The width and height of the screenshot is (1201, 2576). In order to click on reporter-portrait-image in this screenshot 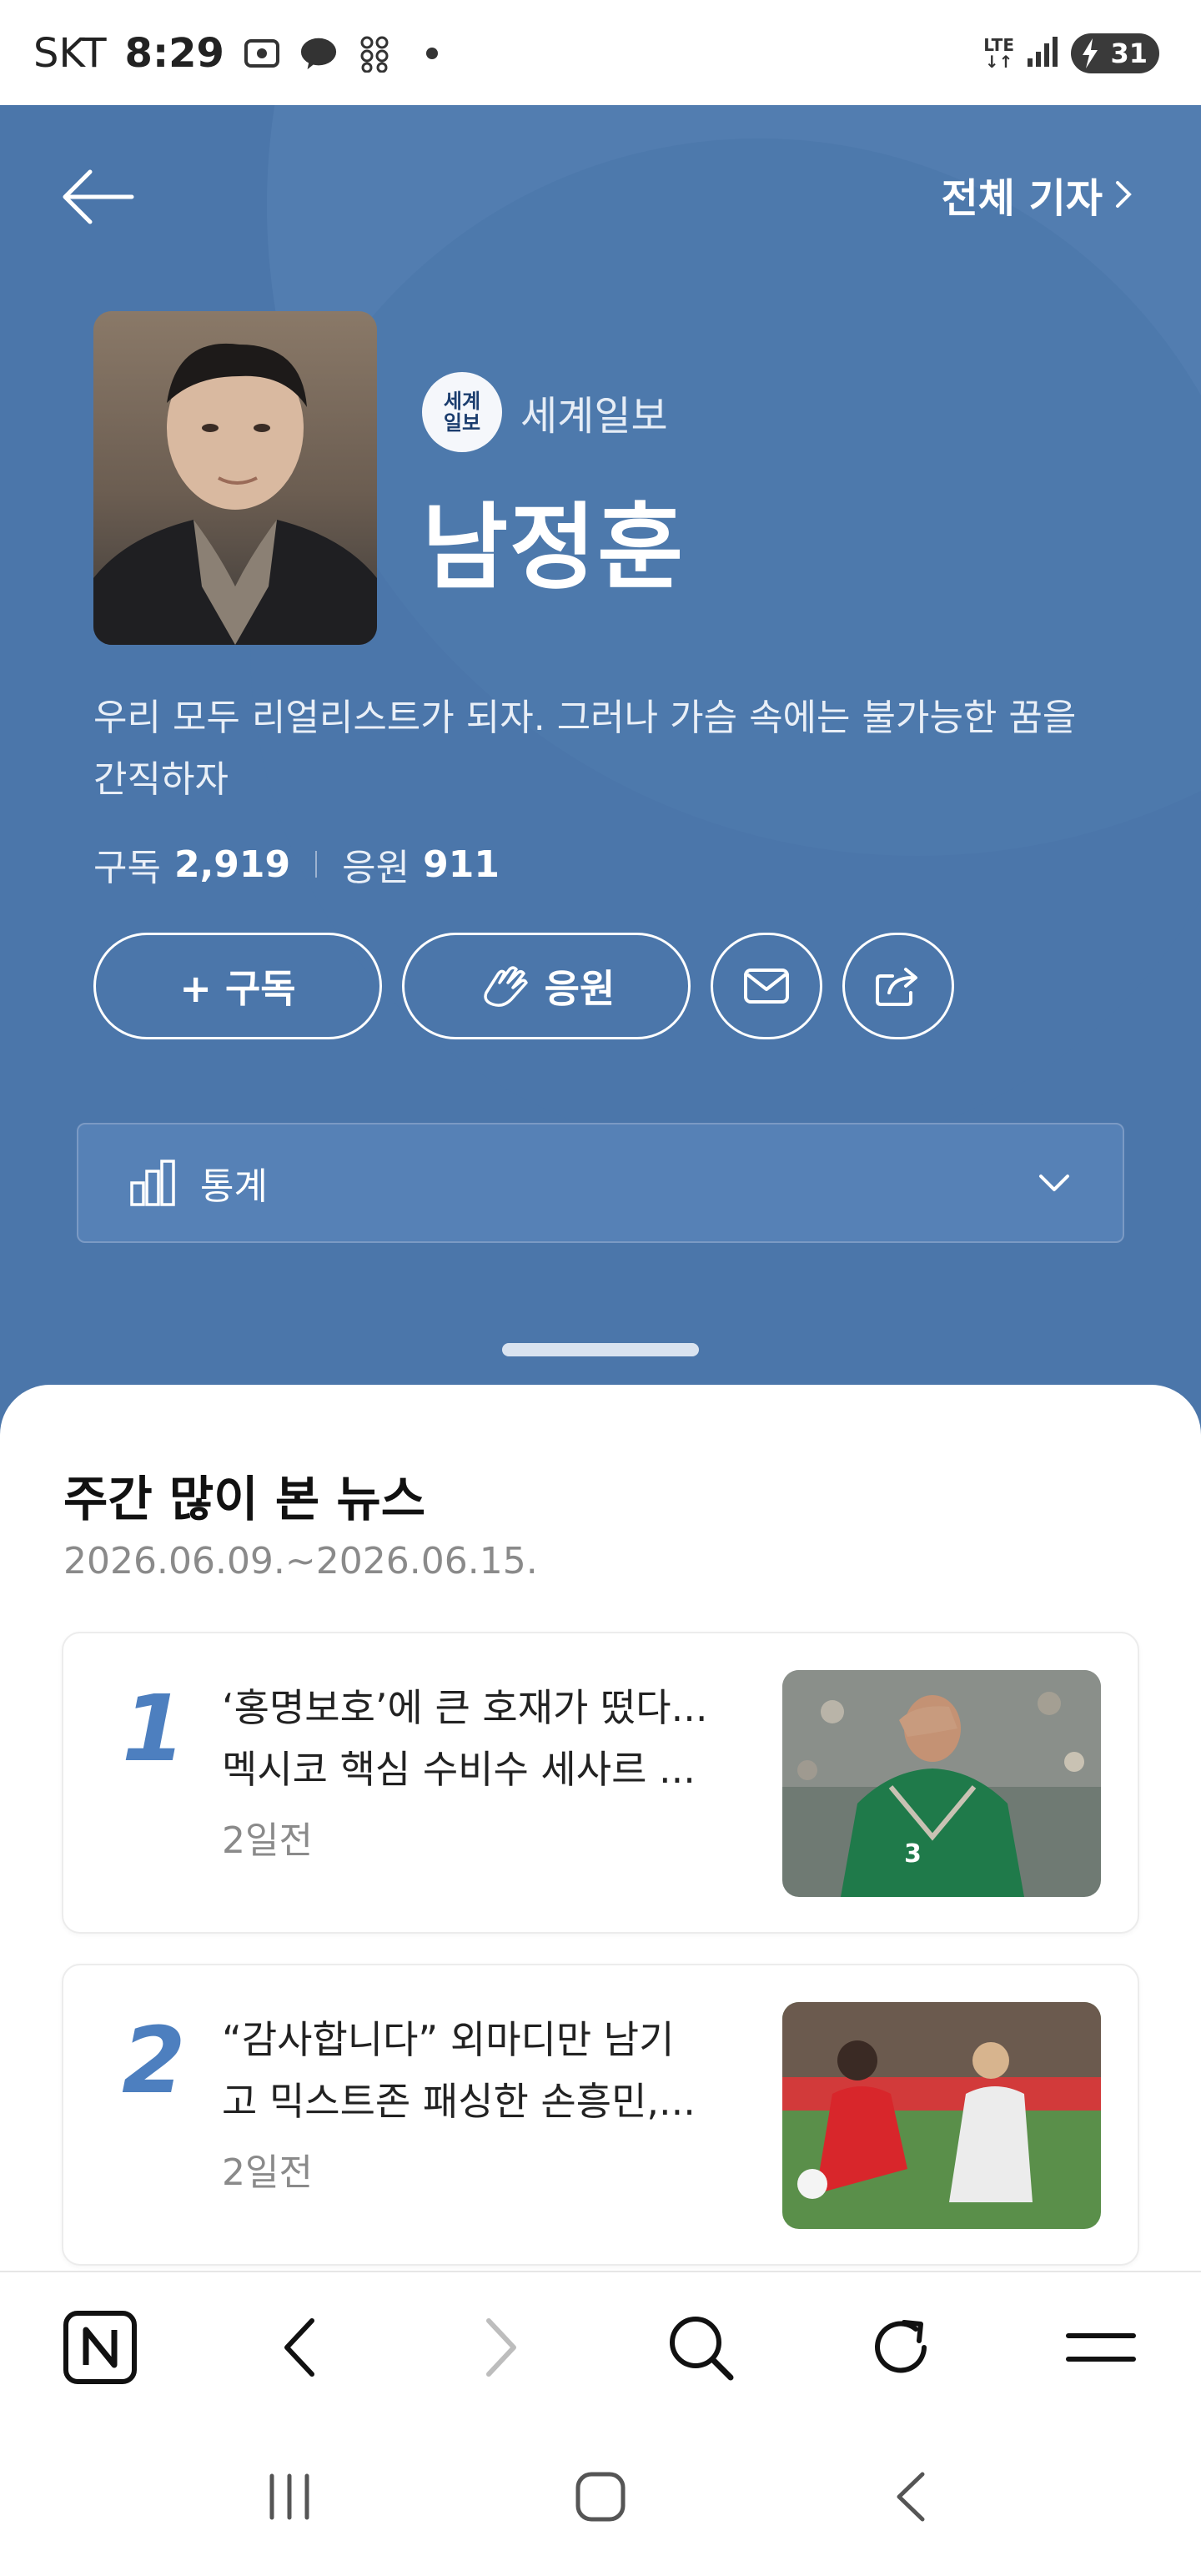, I will do `click(235, 494)`.